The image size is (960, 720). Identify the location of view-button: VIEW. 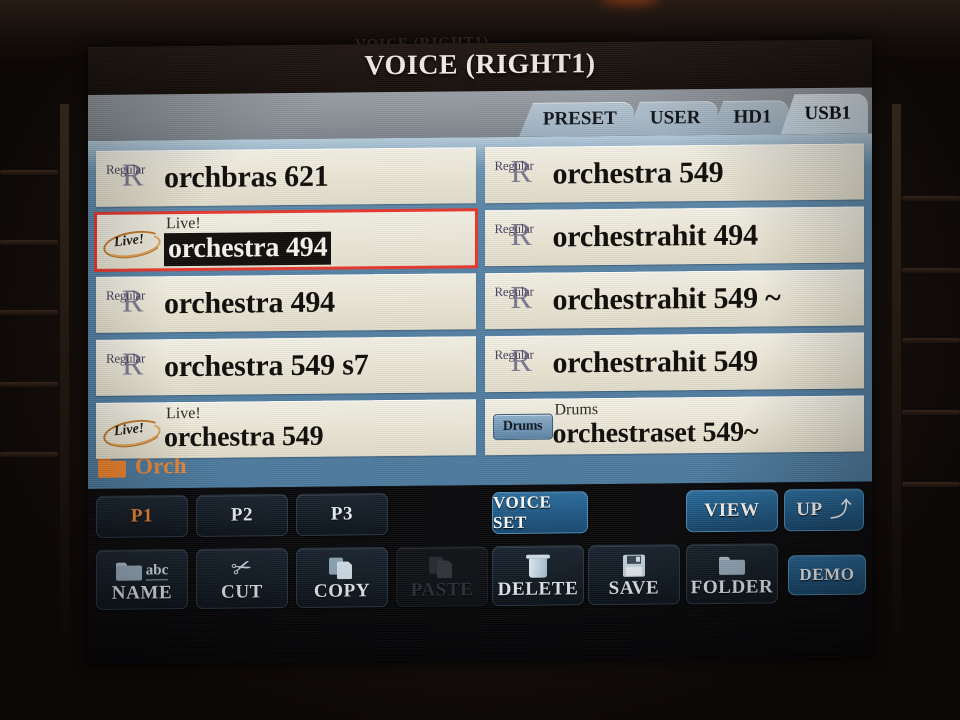
(732, 511).